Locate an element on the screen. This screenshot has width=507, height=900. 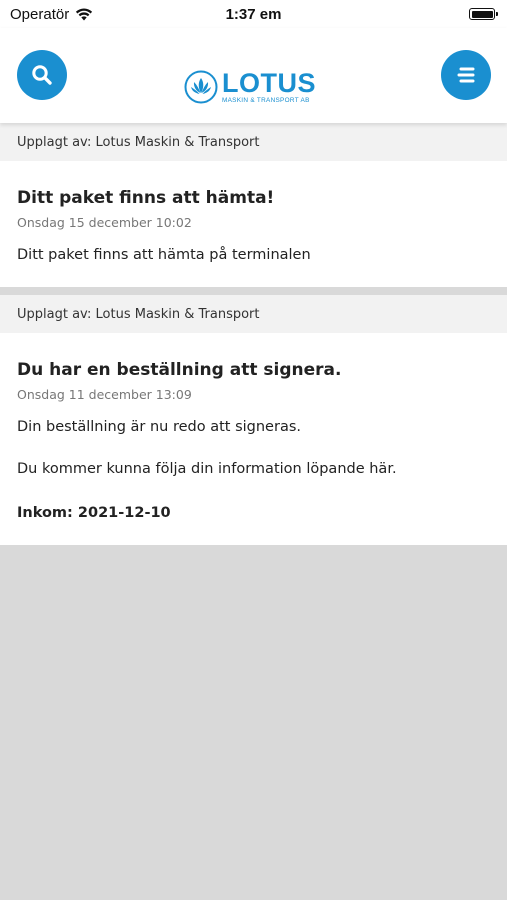
logo-wordmark: LOTUS is located at coordinates (269, 82).